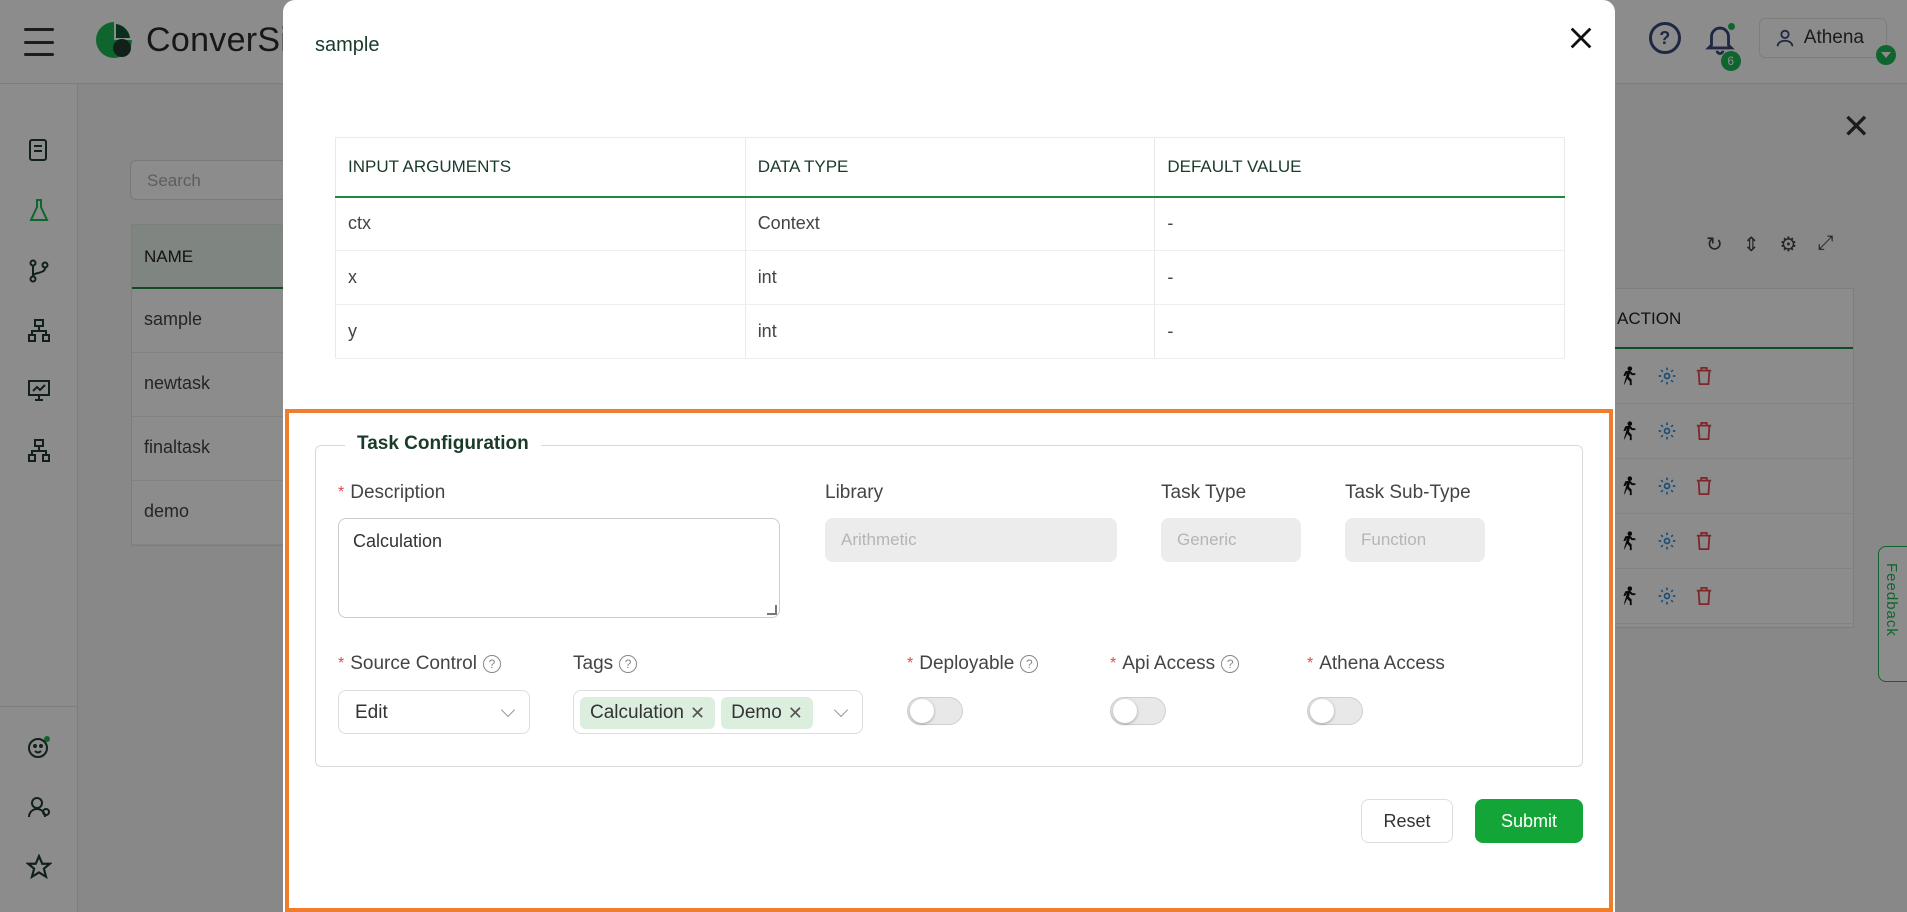 This screenshot has width=1907, height=912. What do you see at coordinates (935, 711) in the screenshot?
I see `deployable-toggle` at bounding box center [935, 711].